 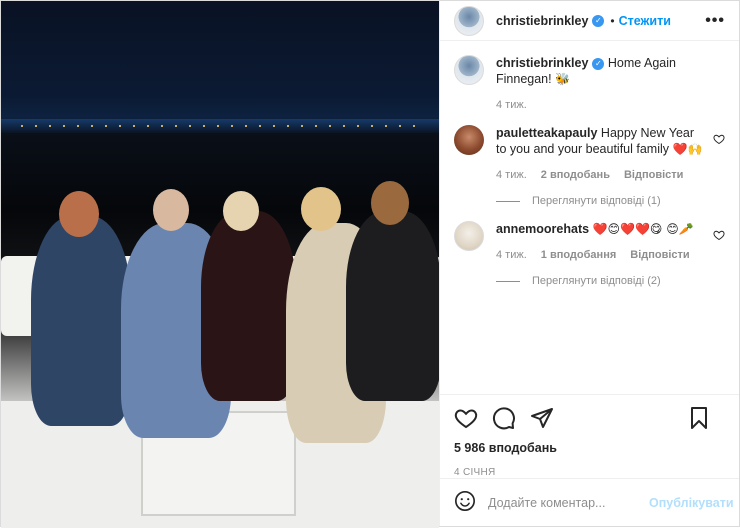 What do you see at coordinates (465, 502) in the screenshot?
I see `emoji-icon` at bounding box center [465, 502].